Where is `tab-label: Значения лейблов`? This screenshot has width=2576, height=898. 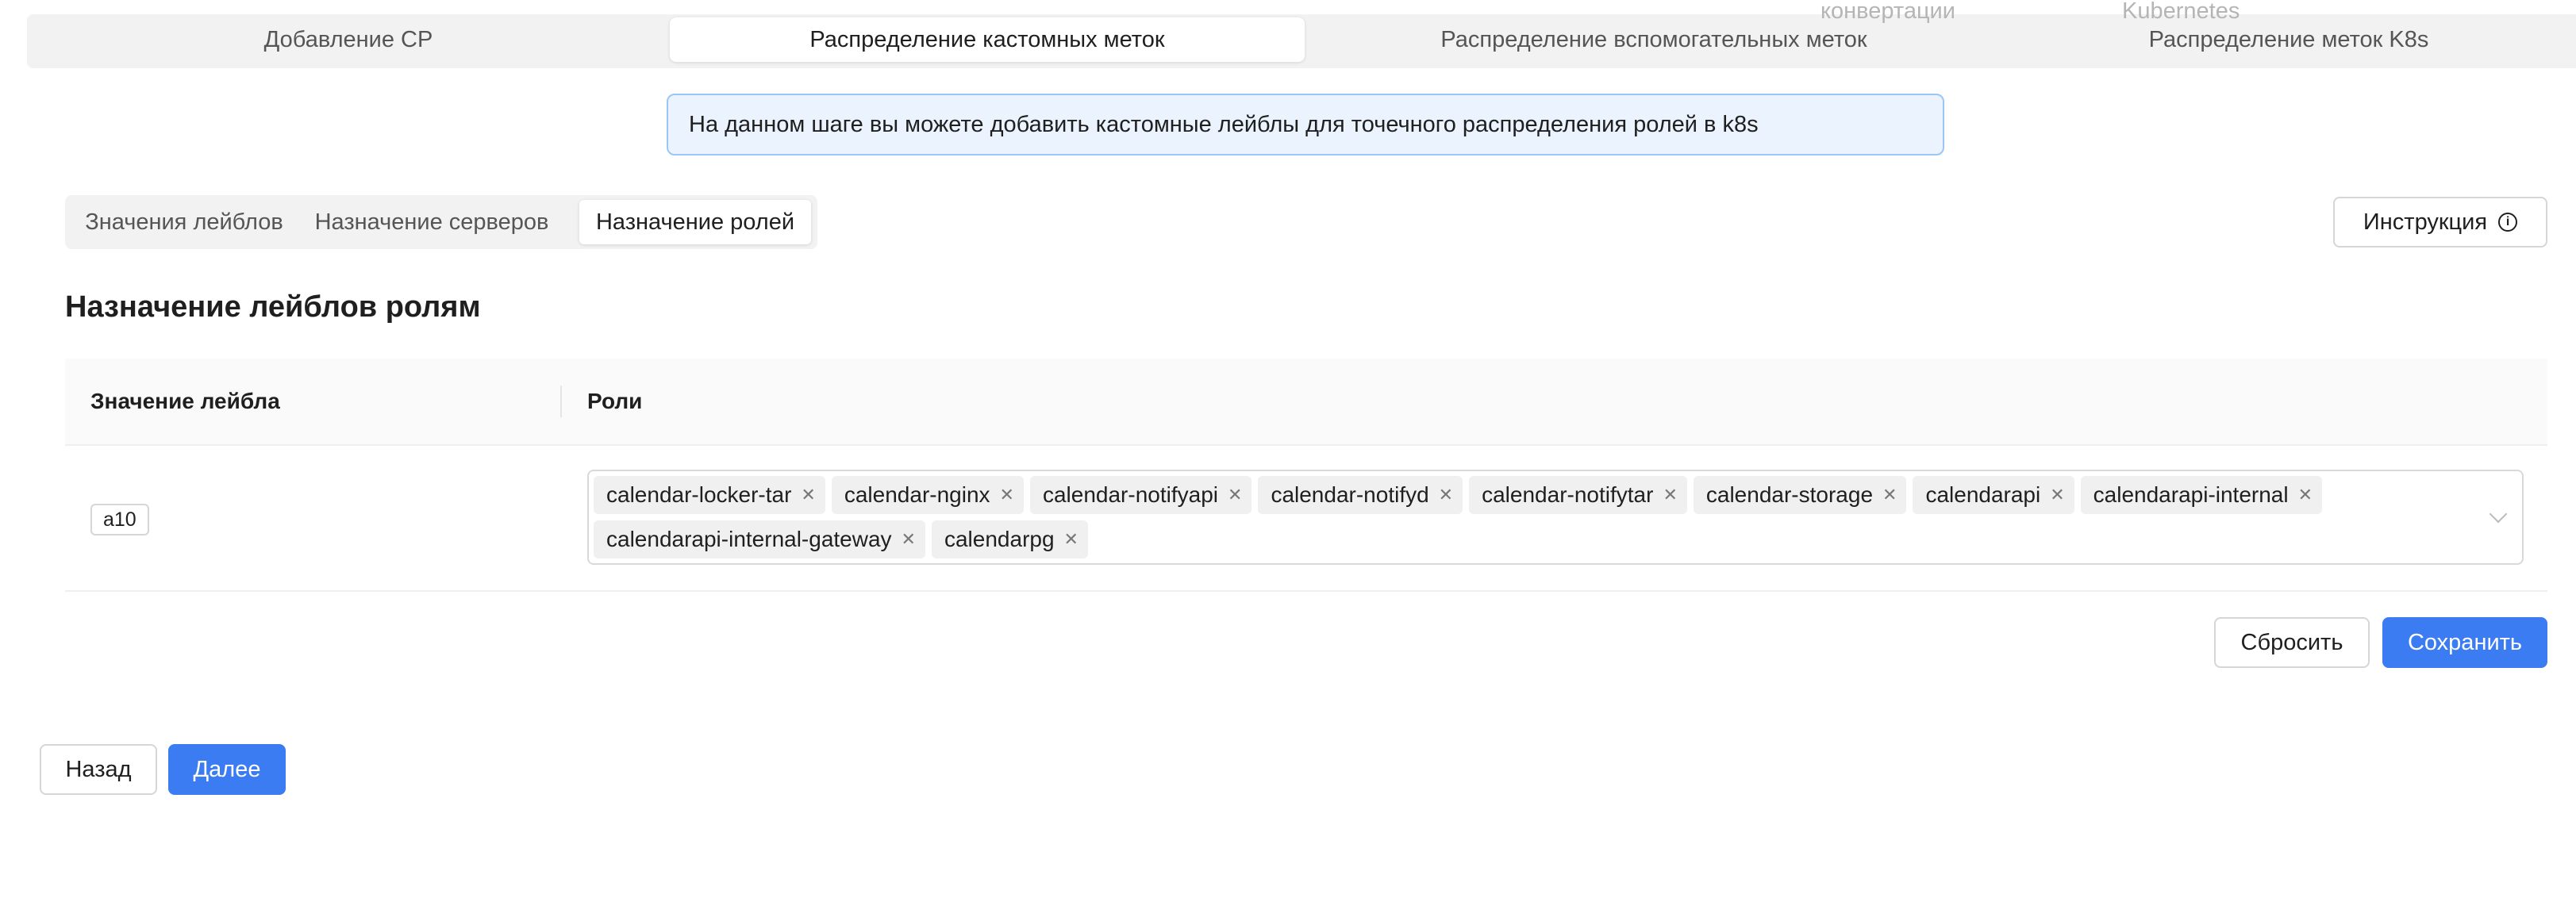
tab-label: Значения лейблов is located at coordinates (184, 222).